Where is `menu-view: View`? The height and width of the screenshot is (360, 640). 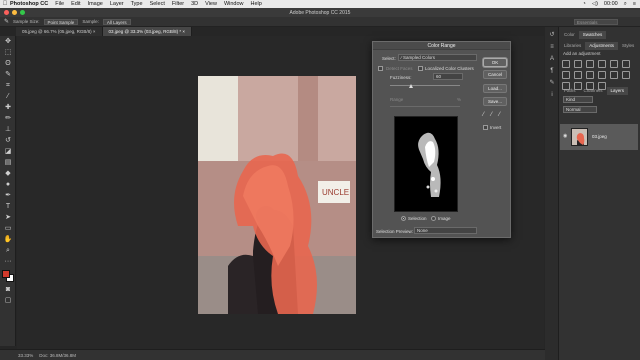 menu-view: View is located at coordinates (211, 4).